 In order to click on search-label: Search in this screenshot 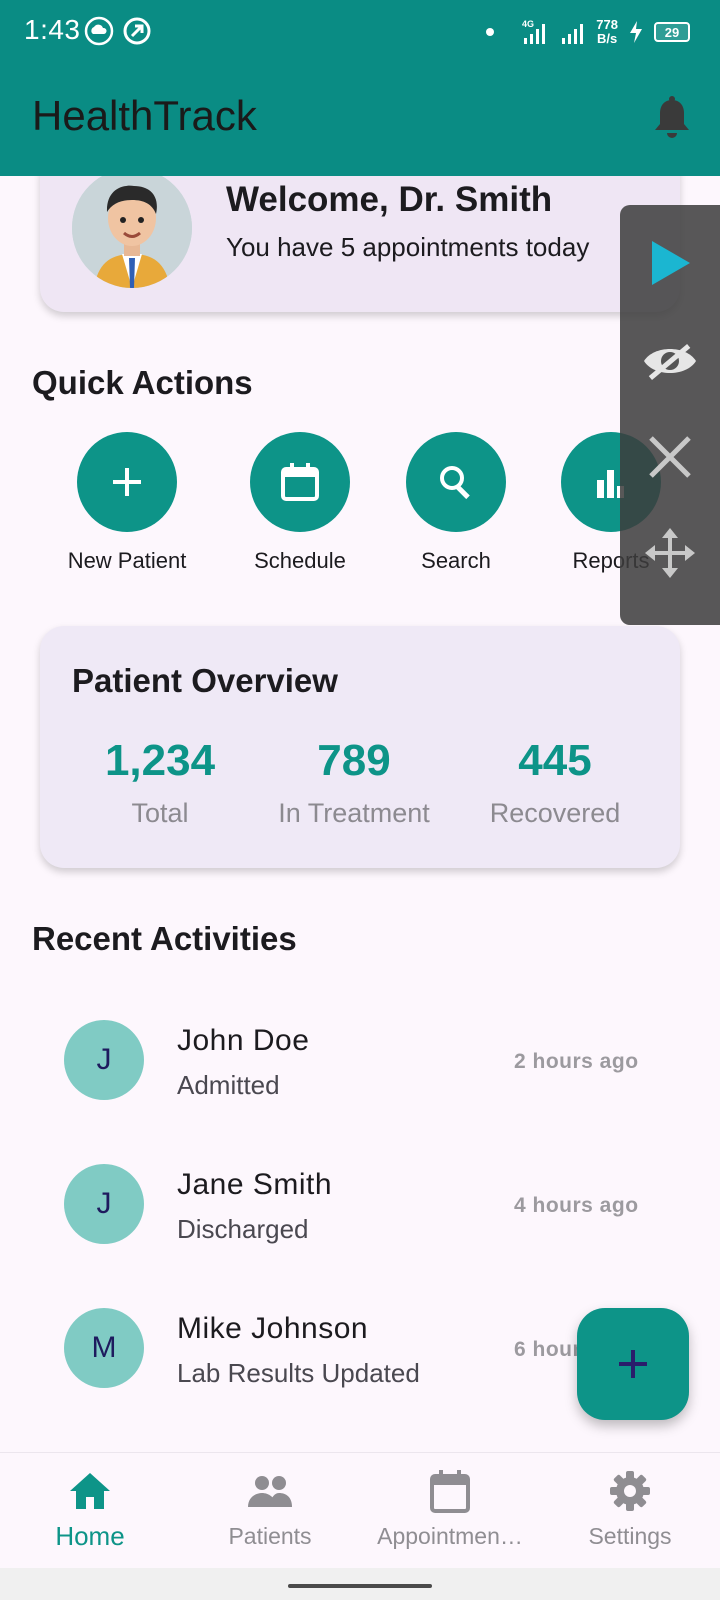, I will do `click(456, 560)`.